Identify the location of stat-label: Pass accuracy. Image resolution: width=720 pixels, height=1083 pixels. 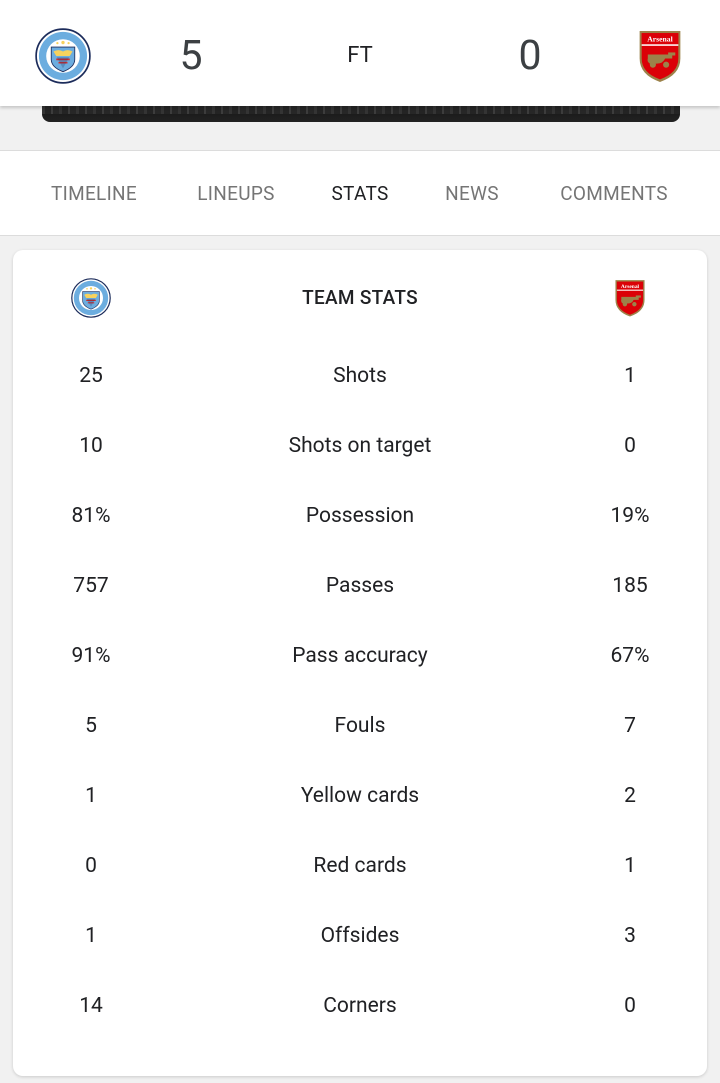
(360, 656).